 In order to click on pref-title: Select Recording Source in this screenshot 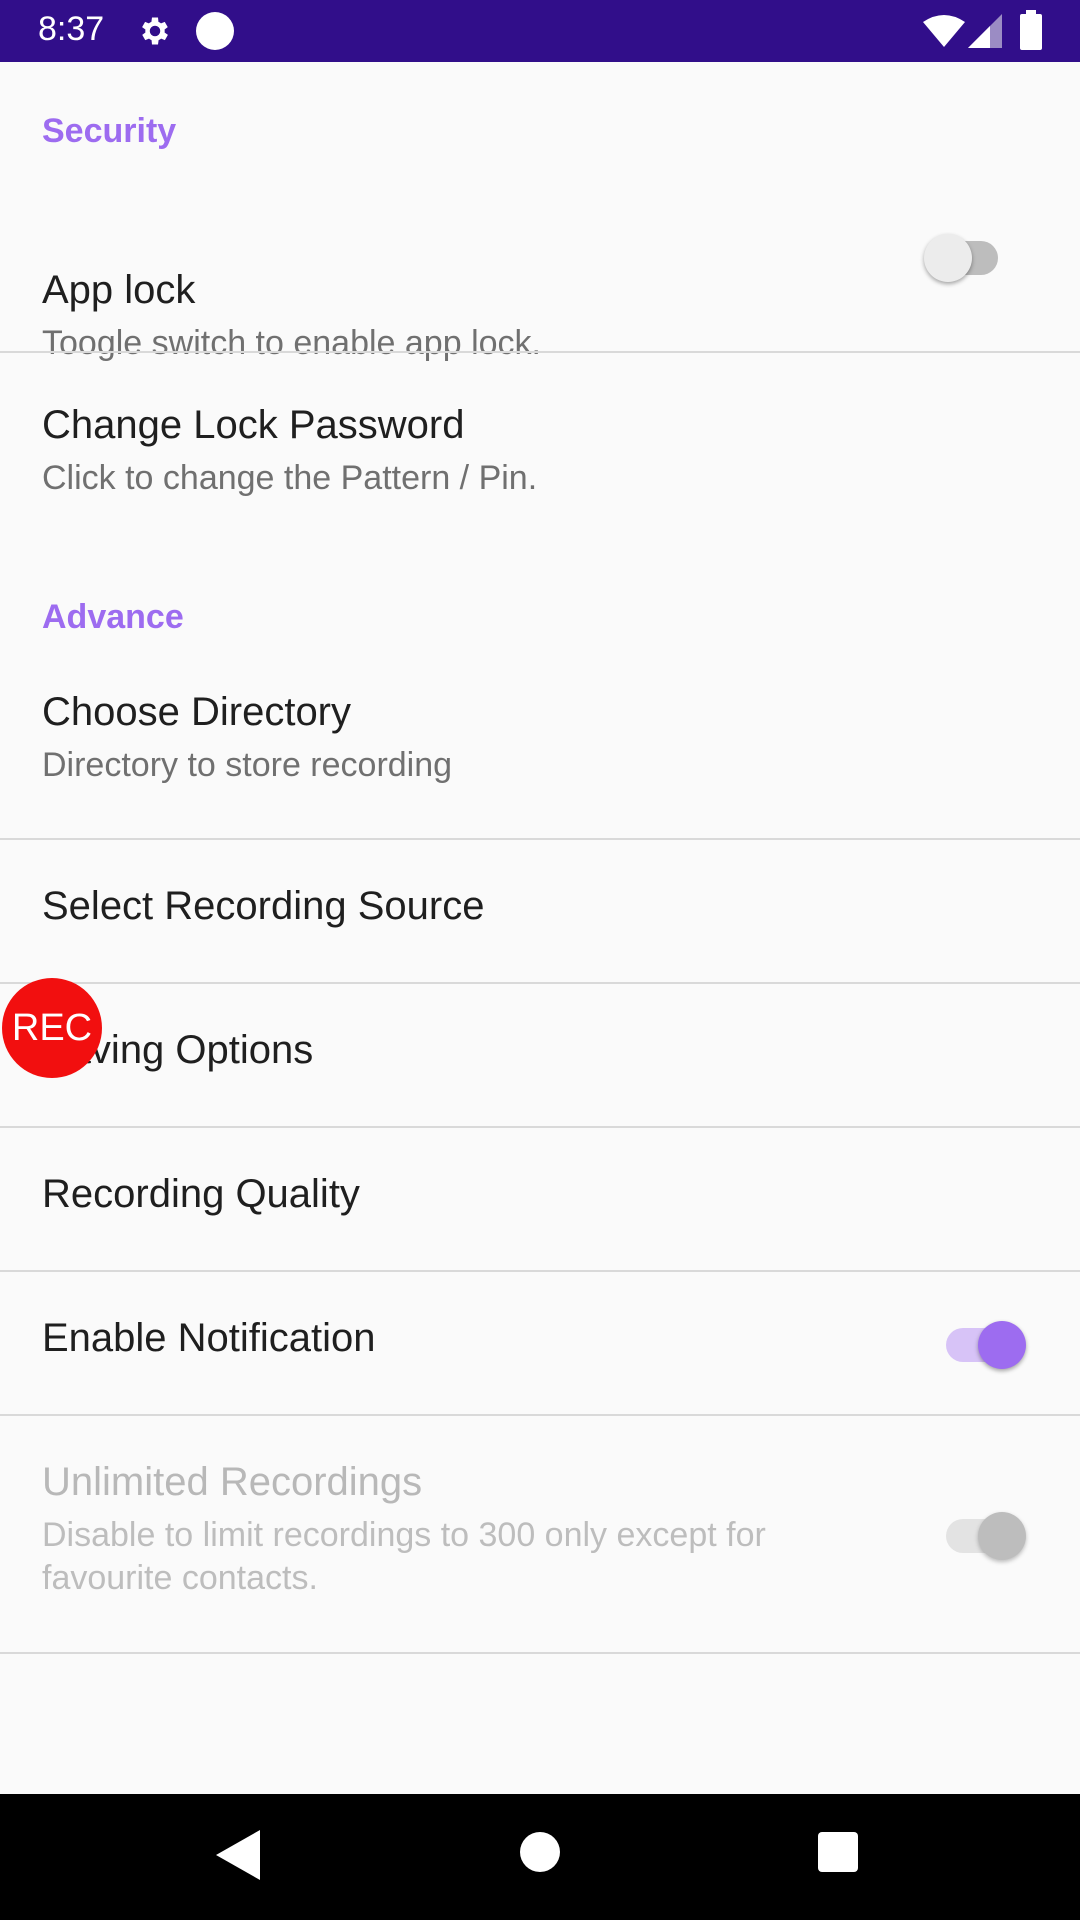, I will do `click(263, 906)`.